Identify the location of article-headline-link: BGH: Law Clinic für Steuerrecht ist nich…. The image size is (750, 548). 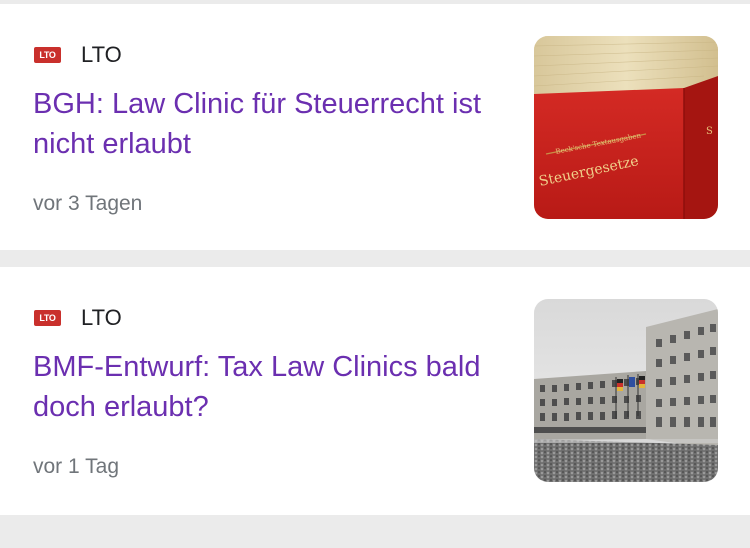
(268, 124).